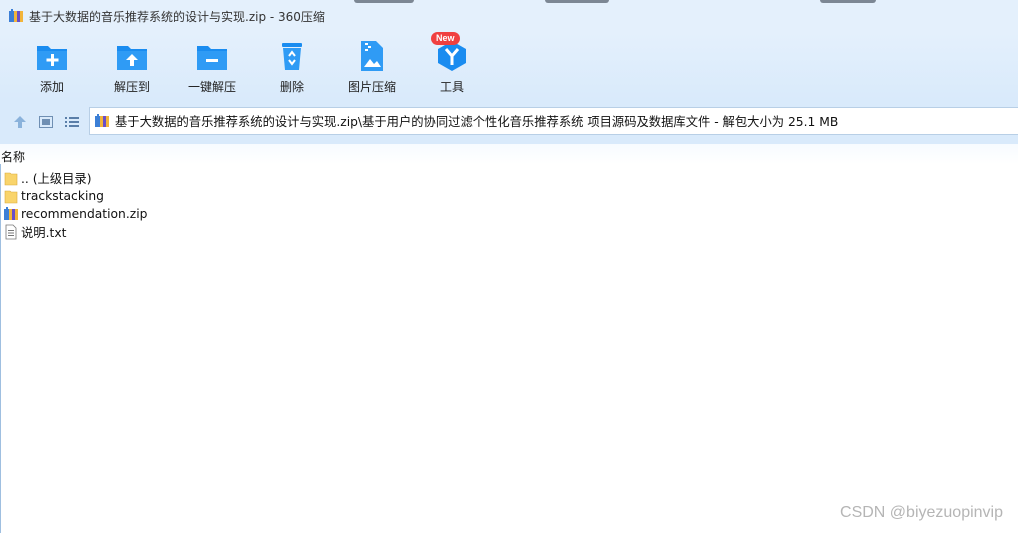 Image resolution: width=1018 pixels, height=533 pixels. What do you see at coordinates (62, 196) in the screenshot?
I see `file-name: trackstacking` at bounding box center [62, 196].